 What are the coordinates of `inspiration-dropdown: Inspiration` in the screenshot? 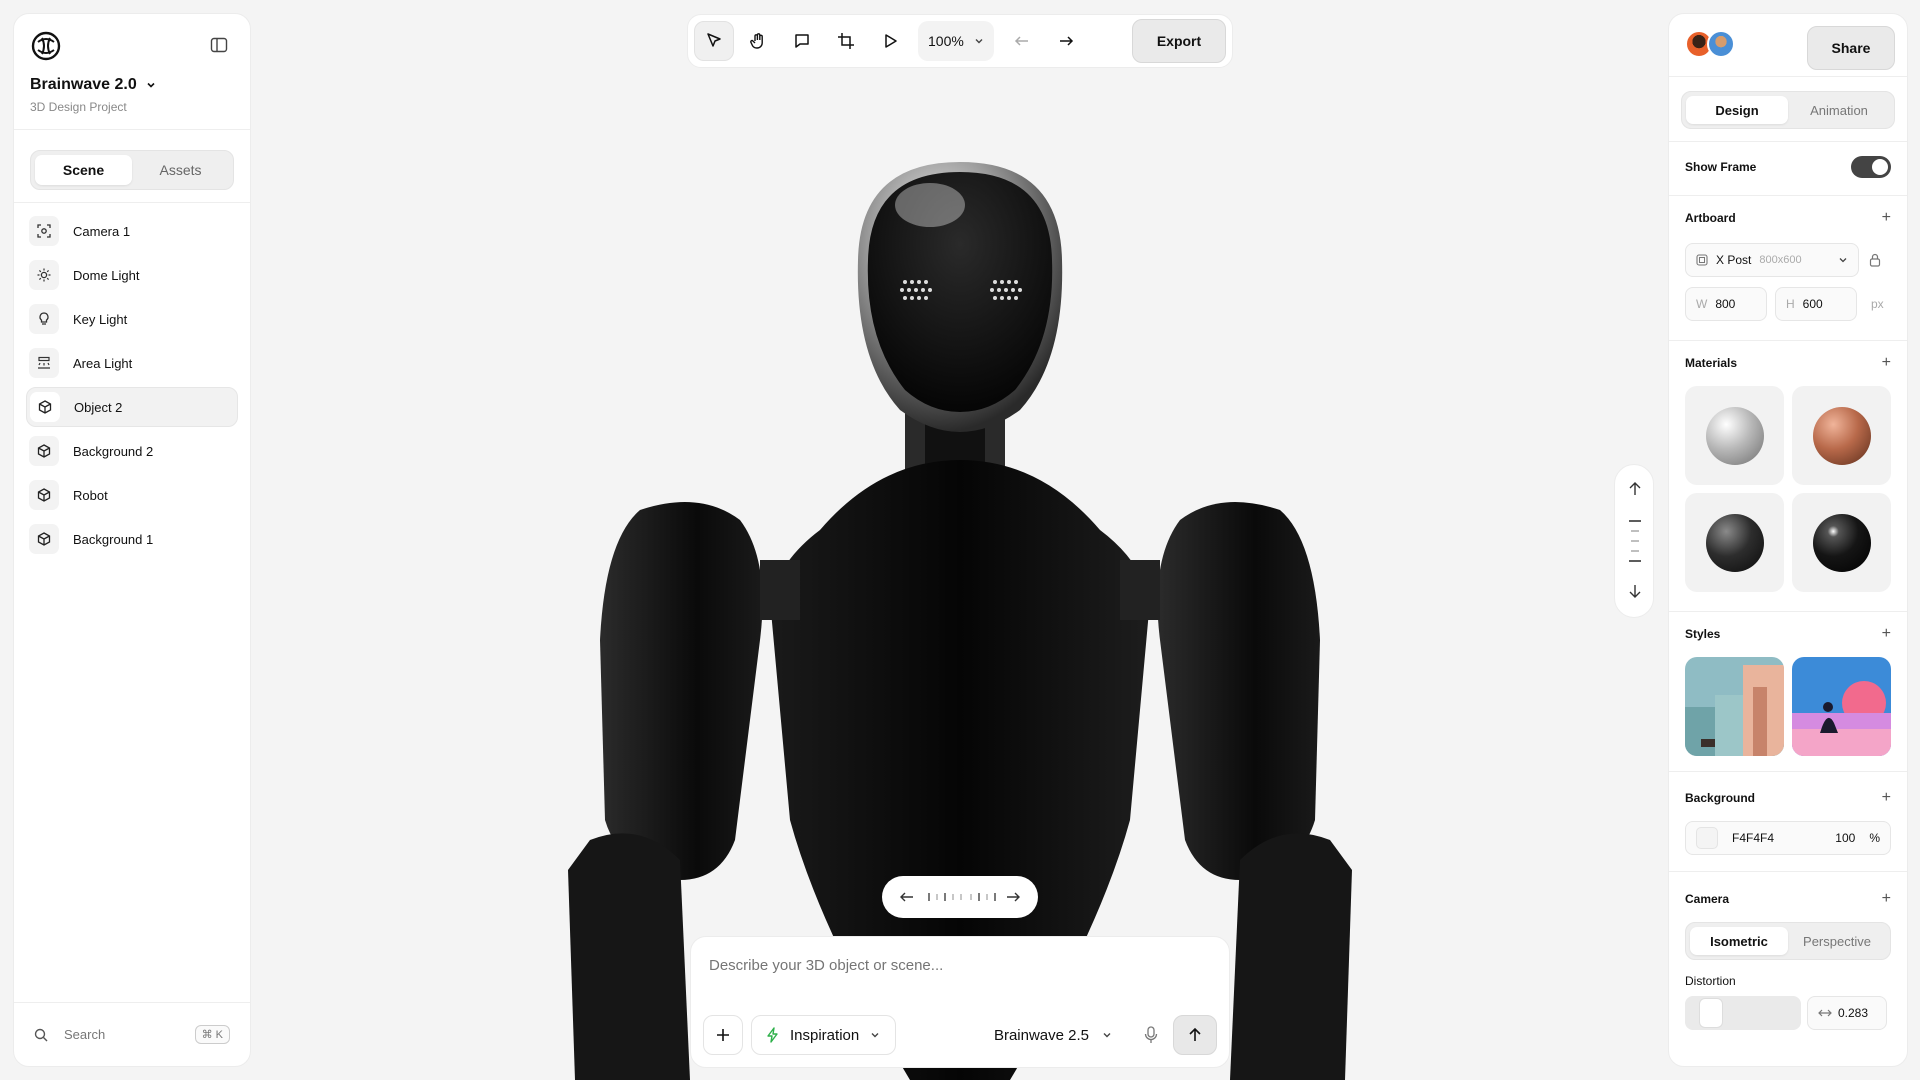 It's located at (824, 1035).